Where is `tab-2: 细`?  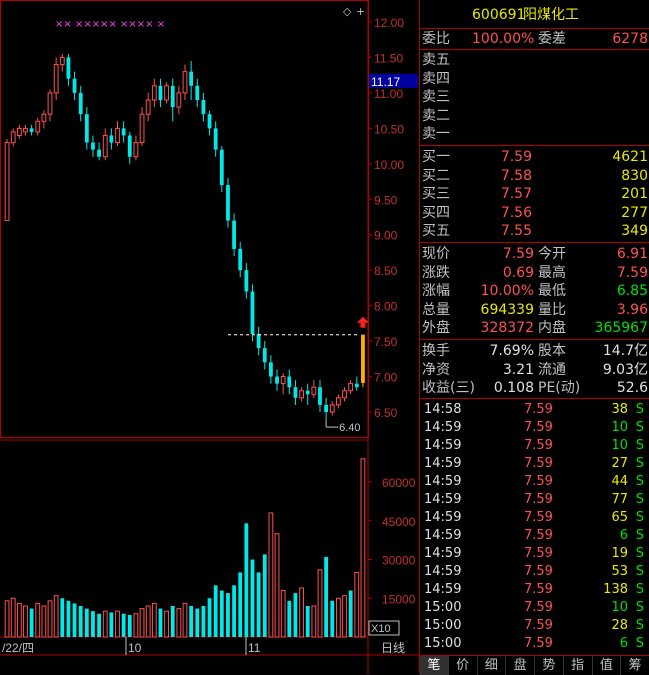 tab-2: 细 is located at coordinates (492, 665).